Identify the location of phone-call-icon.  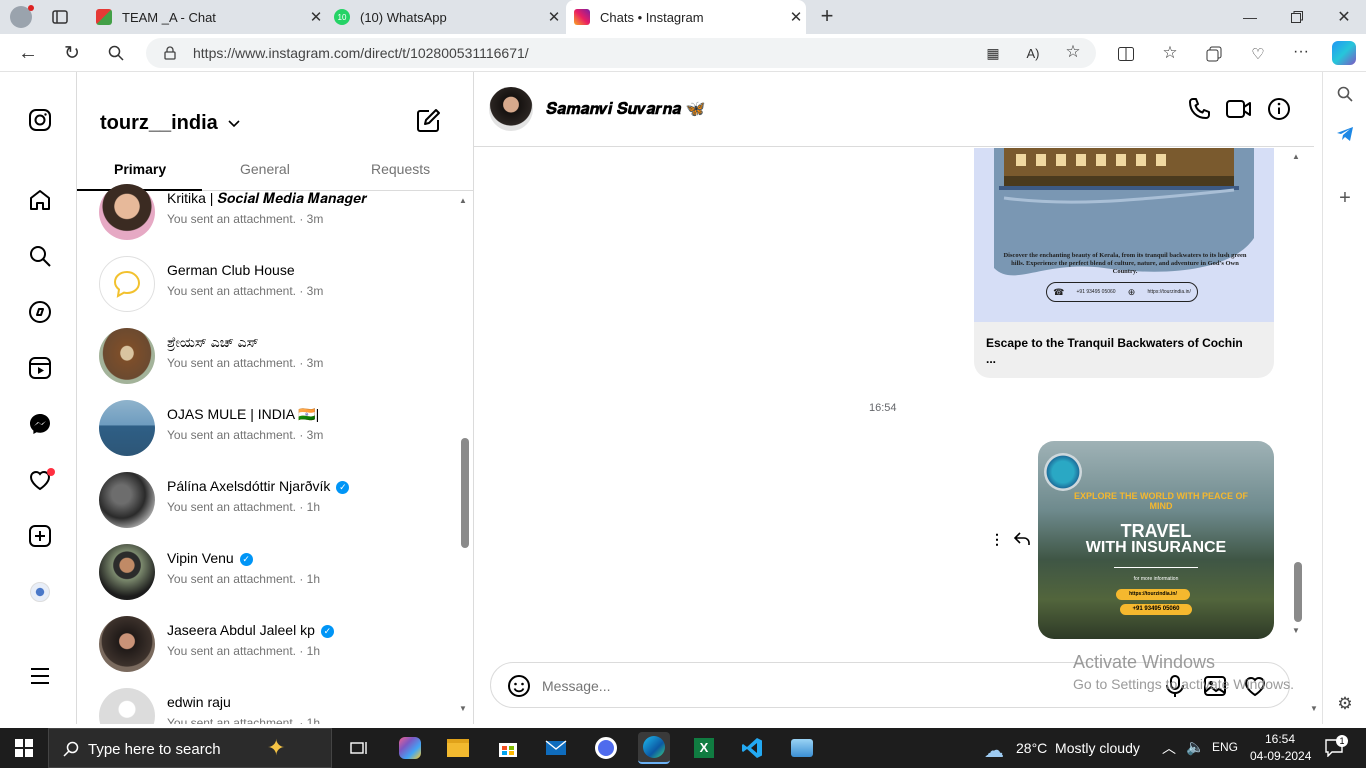
(1199, 109).